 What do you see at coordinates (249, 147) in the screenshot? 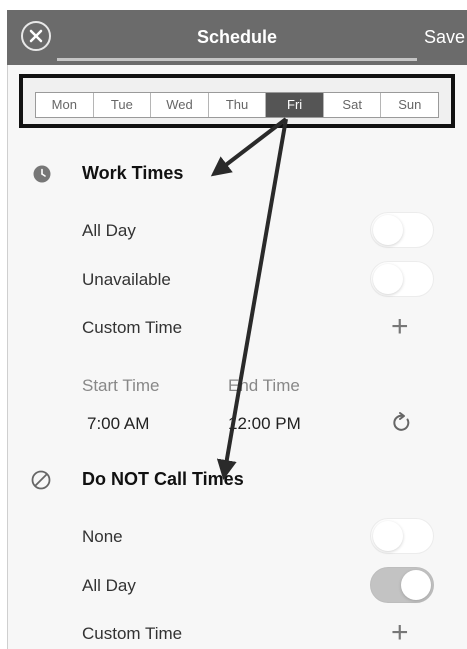
I see `arrow-to-work-times` at bounding box center [249, 147].